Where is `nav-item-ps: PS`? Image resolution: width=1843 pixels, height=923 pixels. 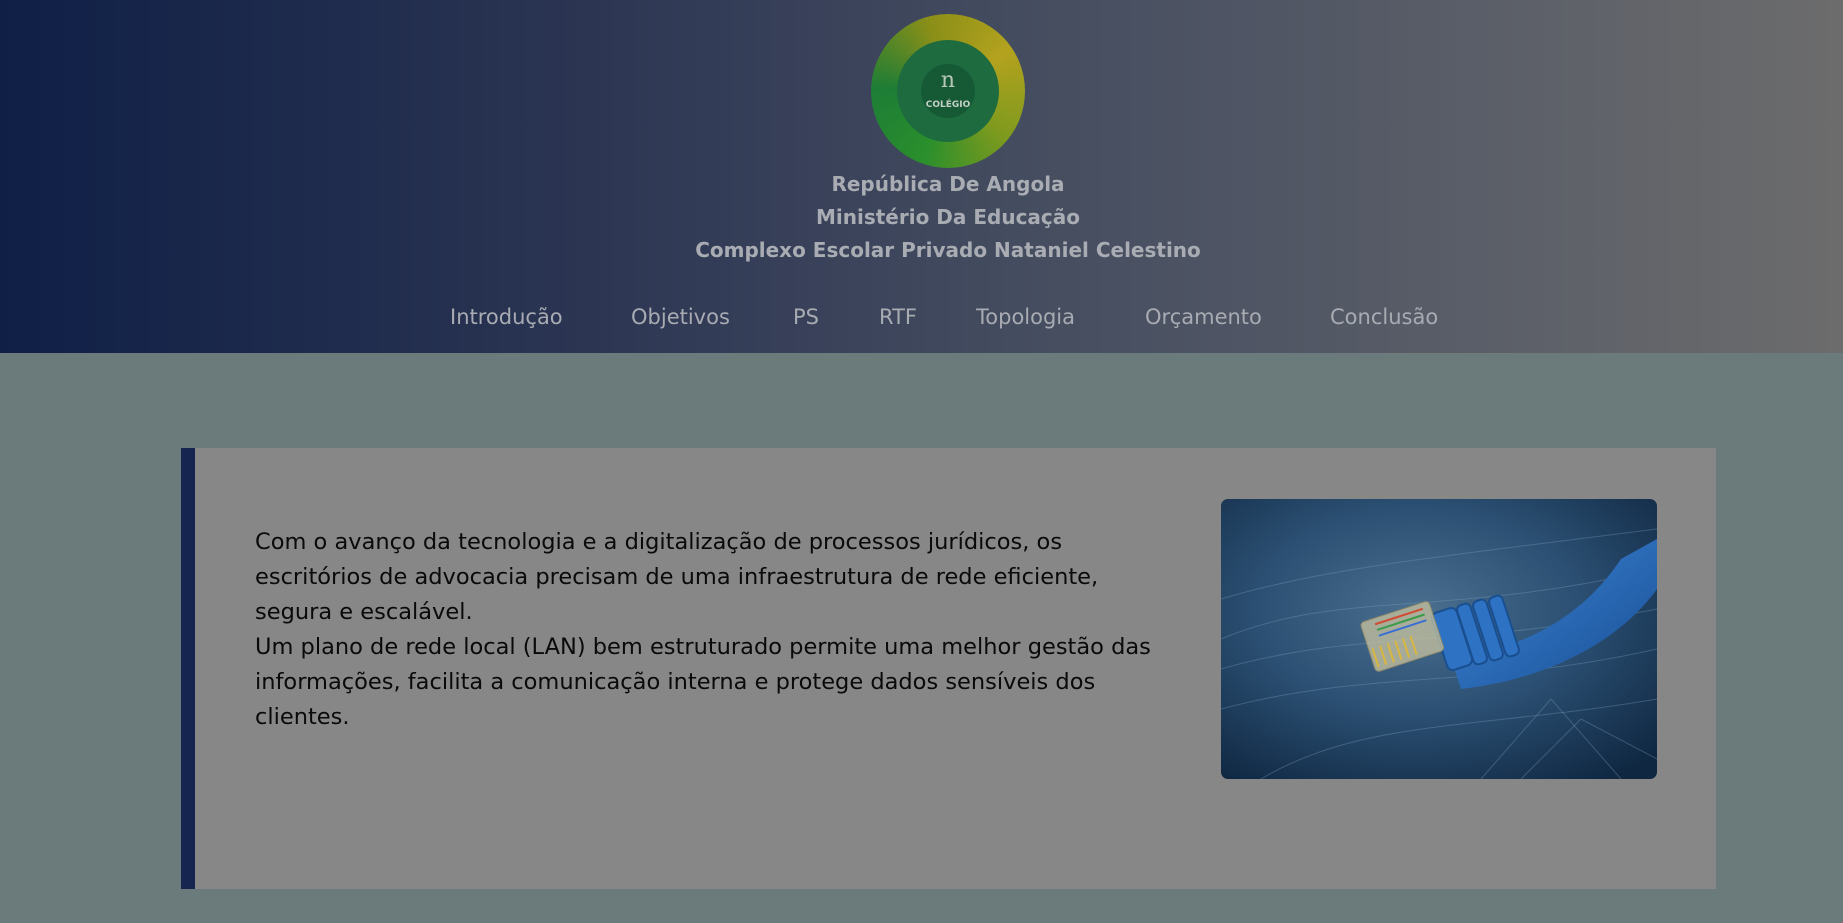 nav-item-ps: PS is located at coordinates (806, 317).